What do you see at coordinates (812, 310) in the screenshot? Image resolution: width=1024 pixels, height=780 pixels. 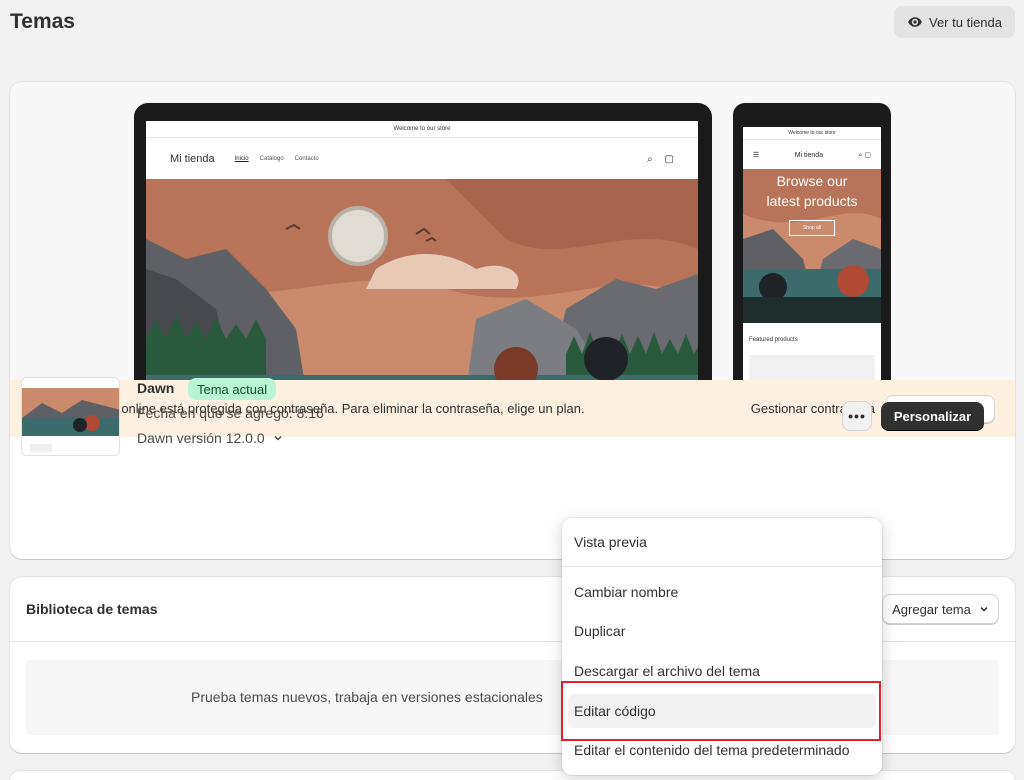 I see `phone-dark-band` at bounding box center [812, 310].